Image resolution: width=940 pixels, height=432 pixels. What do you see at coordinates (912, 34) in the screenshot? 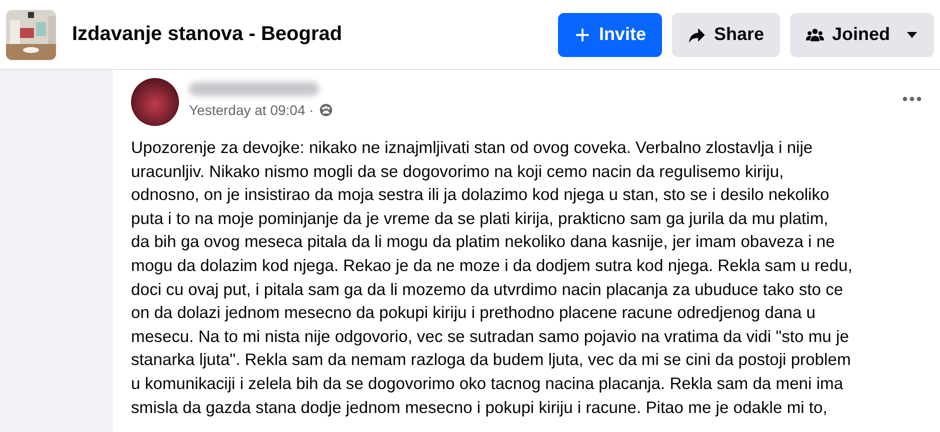
I see `caret-icon` at bounding box center [912, 34].